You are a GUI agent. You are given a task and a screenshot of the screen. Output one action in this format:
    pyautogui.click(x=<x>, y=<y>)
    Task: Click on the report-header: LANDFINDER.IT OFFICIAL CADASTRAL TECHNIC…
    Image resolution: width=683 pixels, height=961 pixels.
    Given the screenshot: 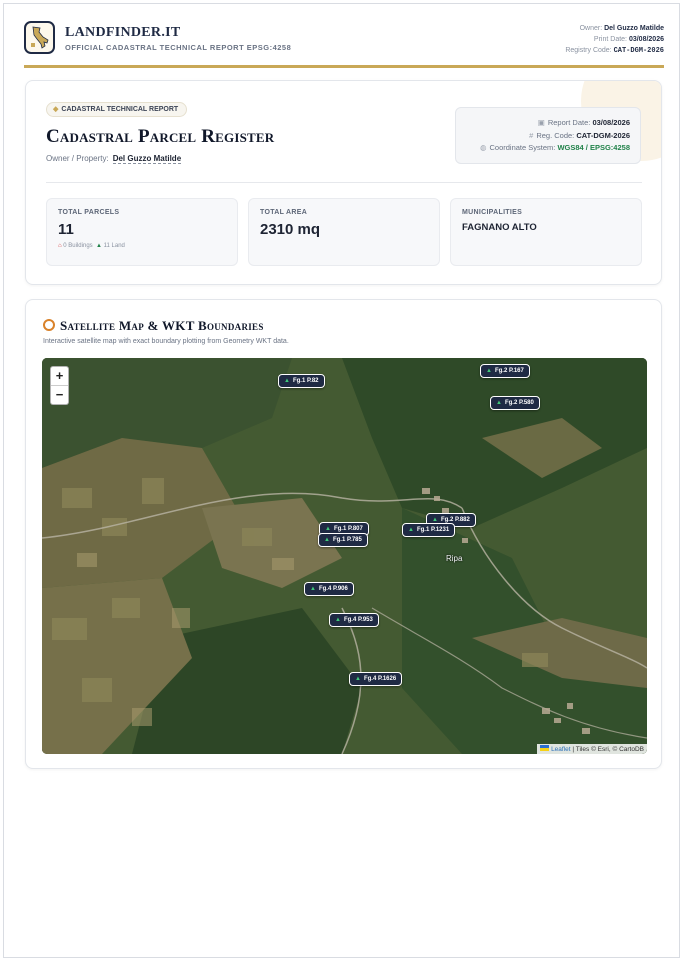 What is the action you would take?
    pyautogui.click(x=344, y=43)
    